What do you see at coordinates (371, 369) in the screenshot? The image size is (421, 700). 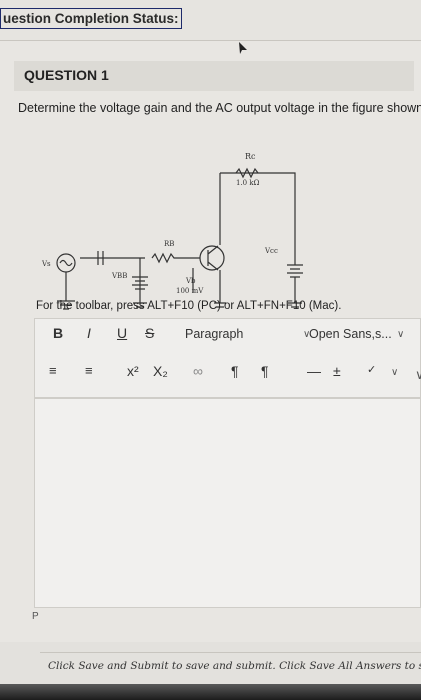 I see `spellcheck-icon: ✓` at bounding box center [371, 369].